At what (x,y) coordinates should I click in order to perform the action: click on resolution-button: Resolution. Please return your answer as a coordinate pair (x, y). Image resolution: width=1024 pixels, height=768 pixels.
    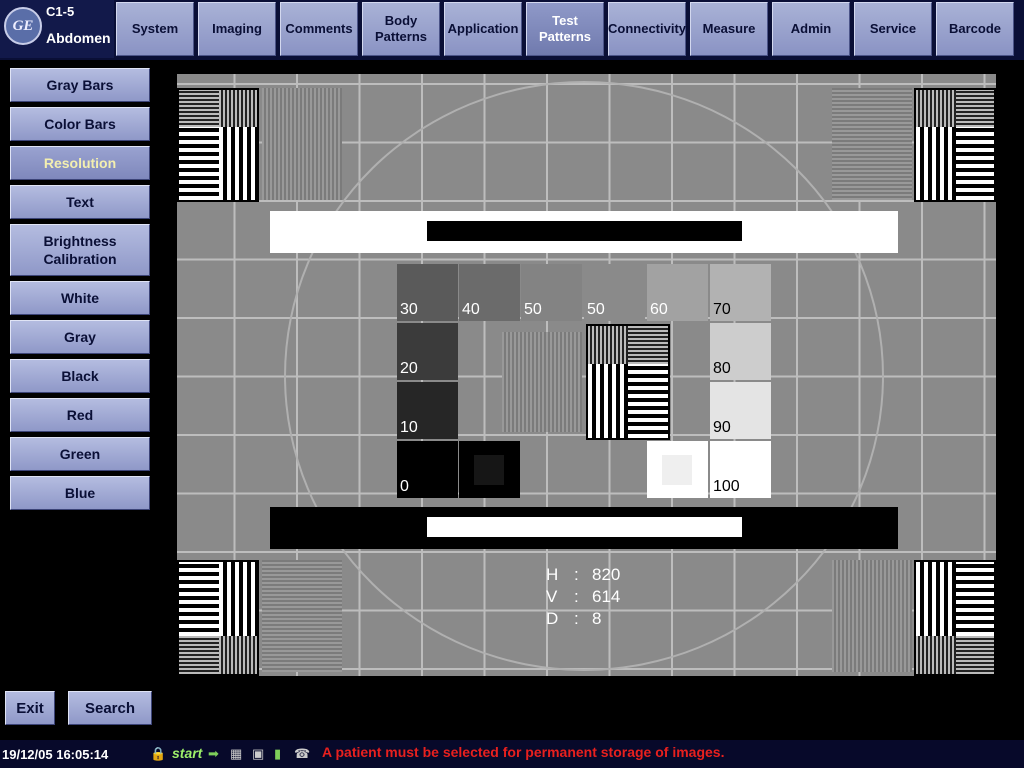
    Looking at the image, I should click on (80, 163).